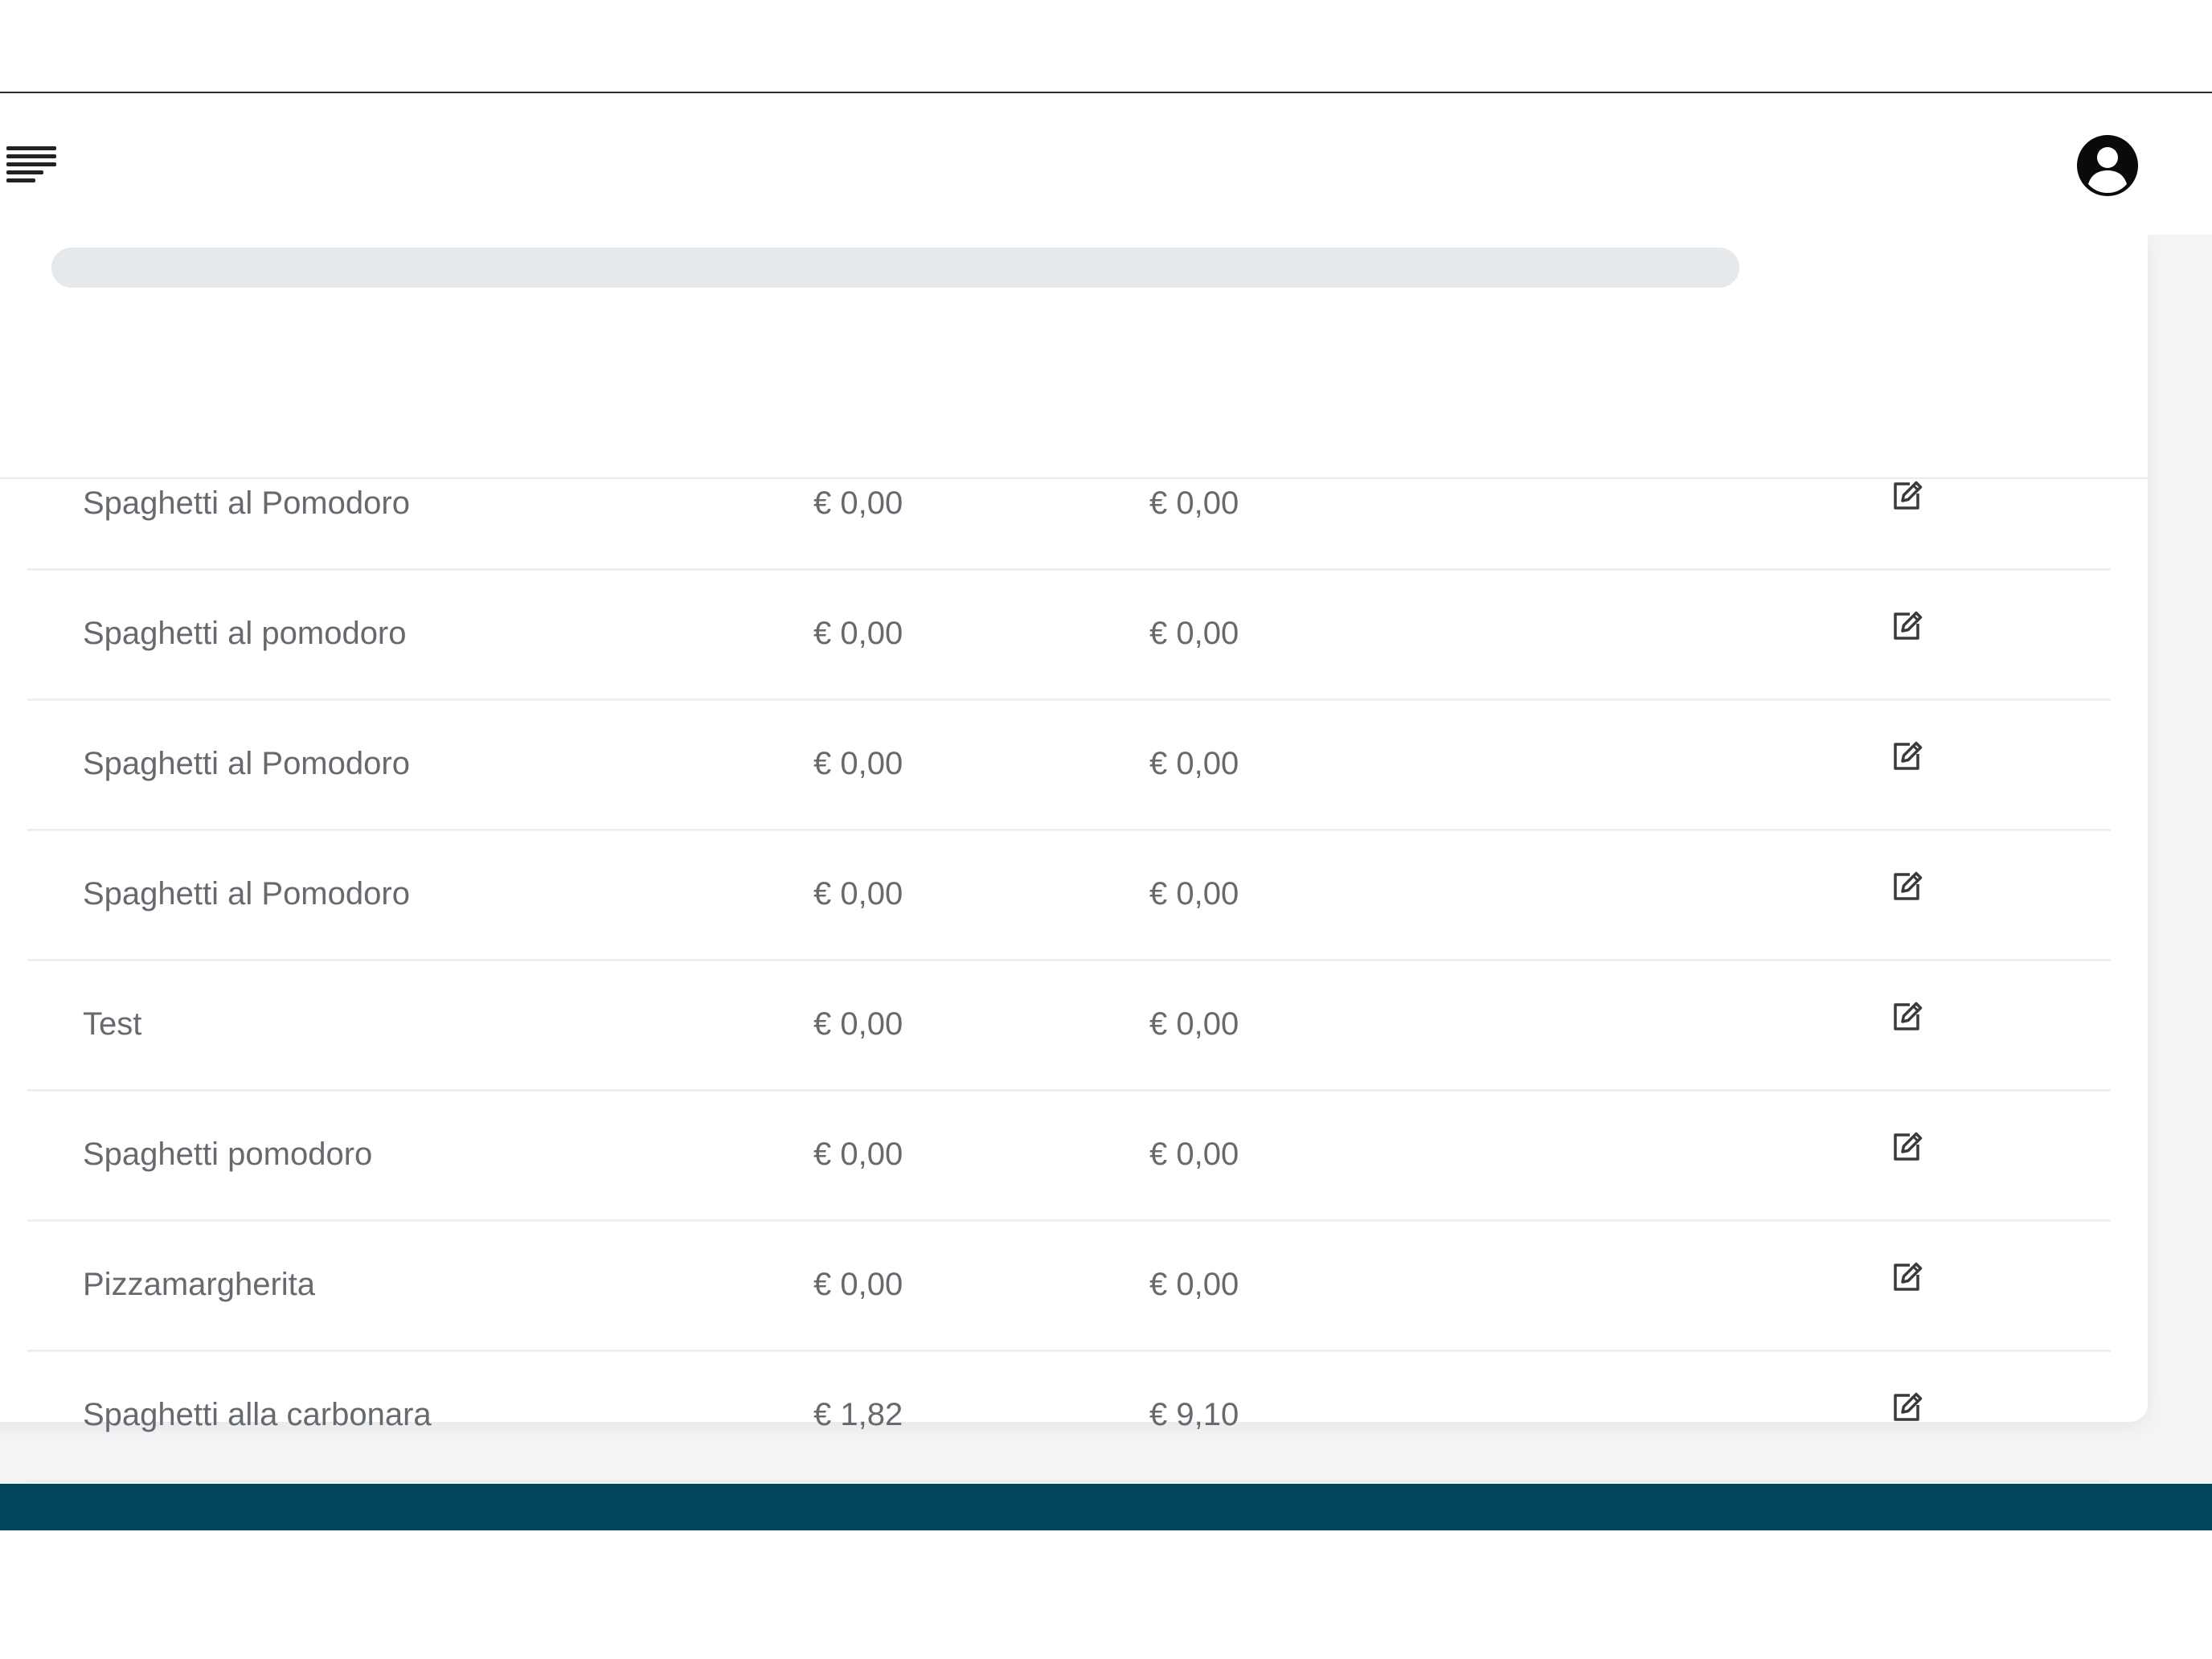 This screenshot has height=1659, width=2212. Describe the element at coordinates (199, 1284) in the screenshot. I see `product-name: Pizzamargherita` at that location.